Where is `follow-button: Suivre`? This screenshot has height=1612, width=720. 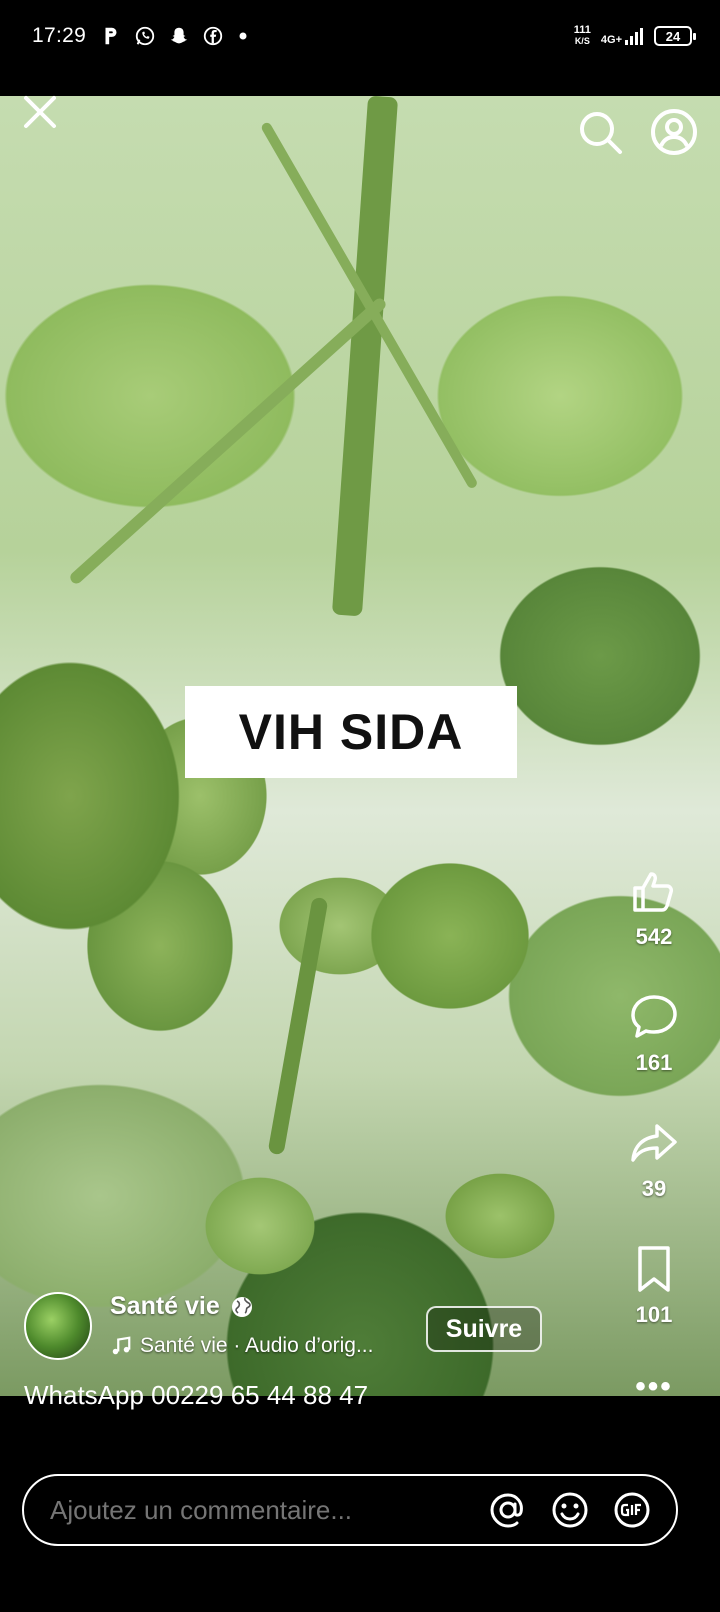
follow-button: Suivre is located at coordinates (484, 1329).